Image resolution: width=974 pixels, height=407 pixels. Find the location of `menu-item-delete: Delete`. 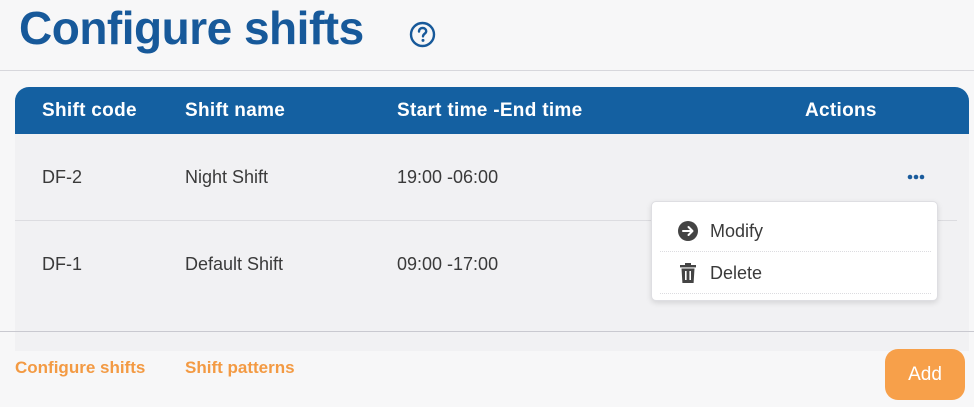

menu-item-delete: Delete is located at coordinates (795, 273).